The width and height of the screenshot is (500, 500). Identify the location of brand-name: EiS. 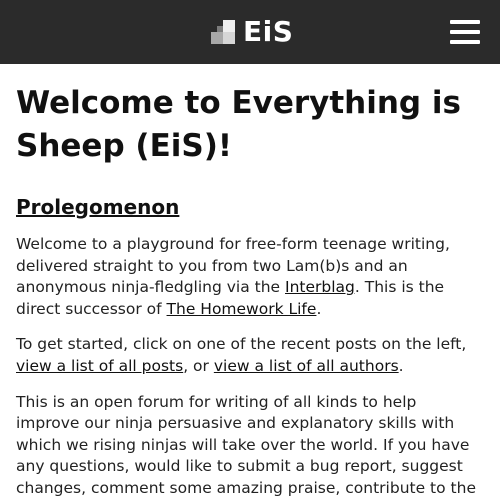
(268, 32).